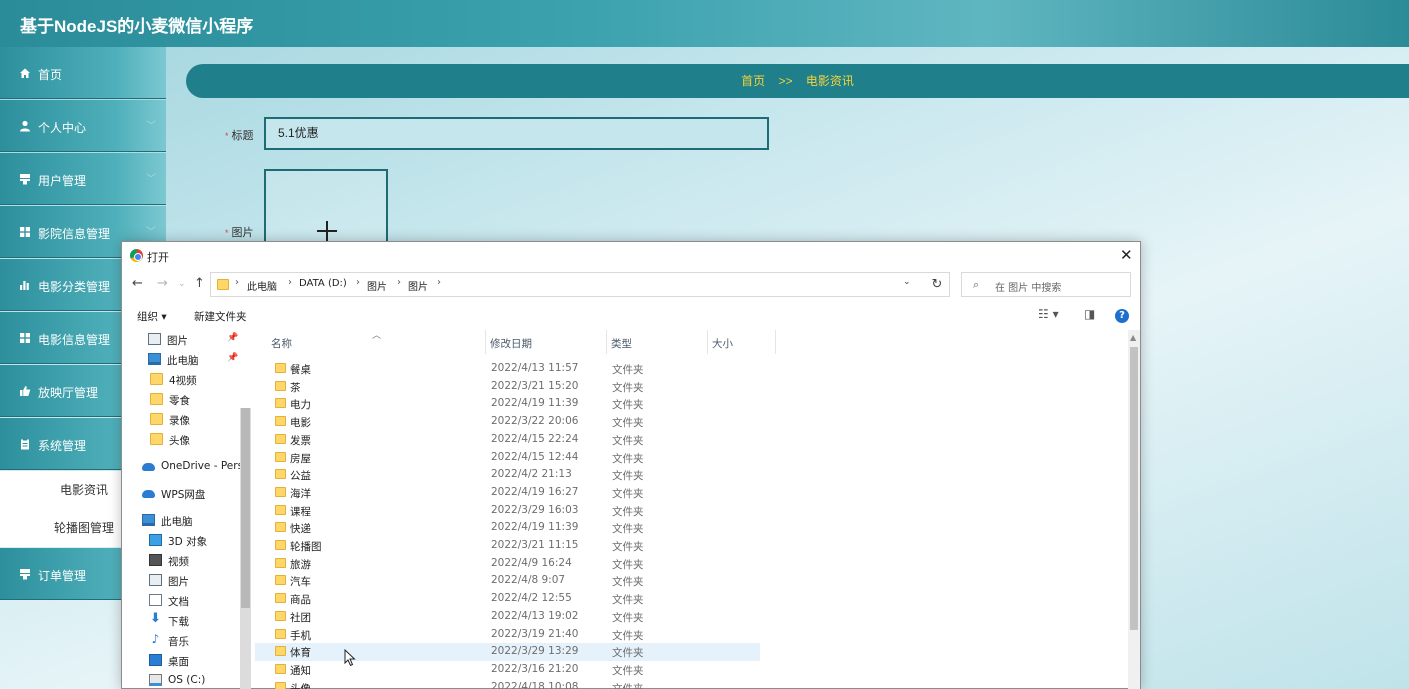  I want to click on nav-pane-item: 桌面, so click(182, 661).